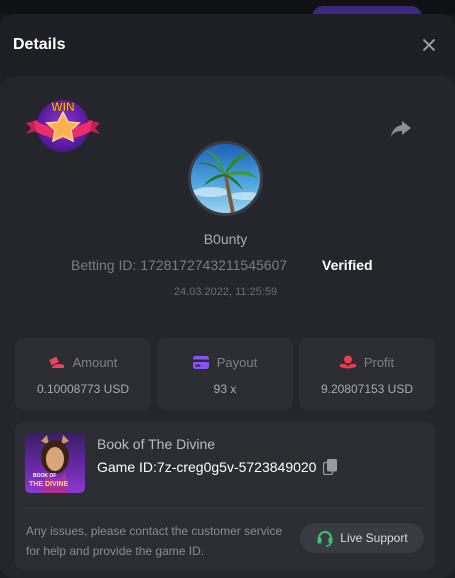 Image resolution: width=455 pixels, height=578 pixels. What do you see at coordinates (325, 539) in the screenshot?
I see `headset-icon` at bounding box center [325, 539].